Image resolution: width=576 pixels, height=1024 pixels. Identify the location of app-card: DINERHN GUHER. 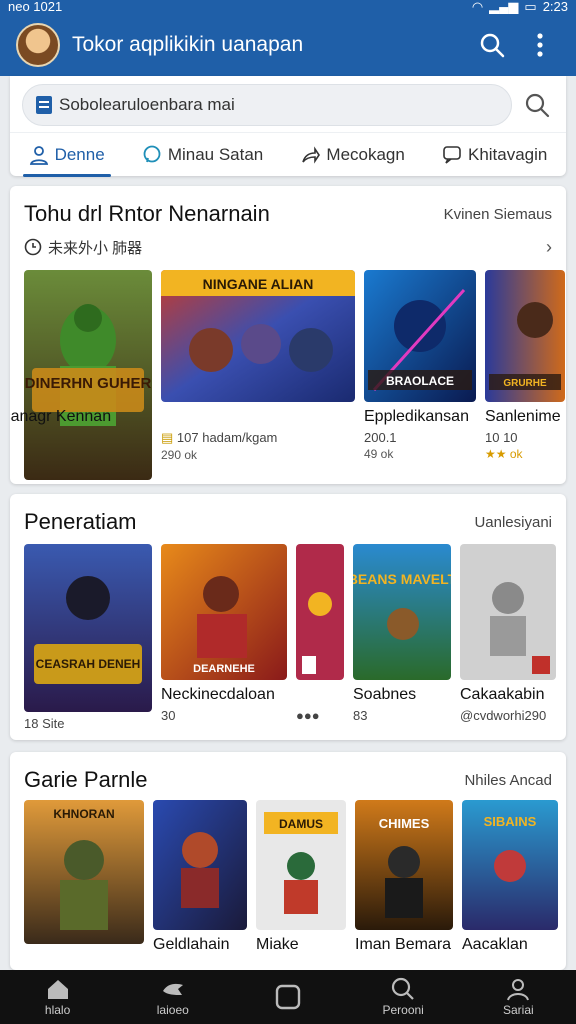
(88, 375).